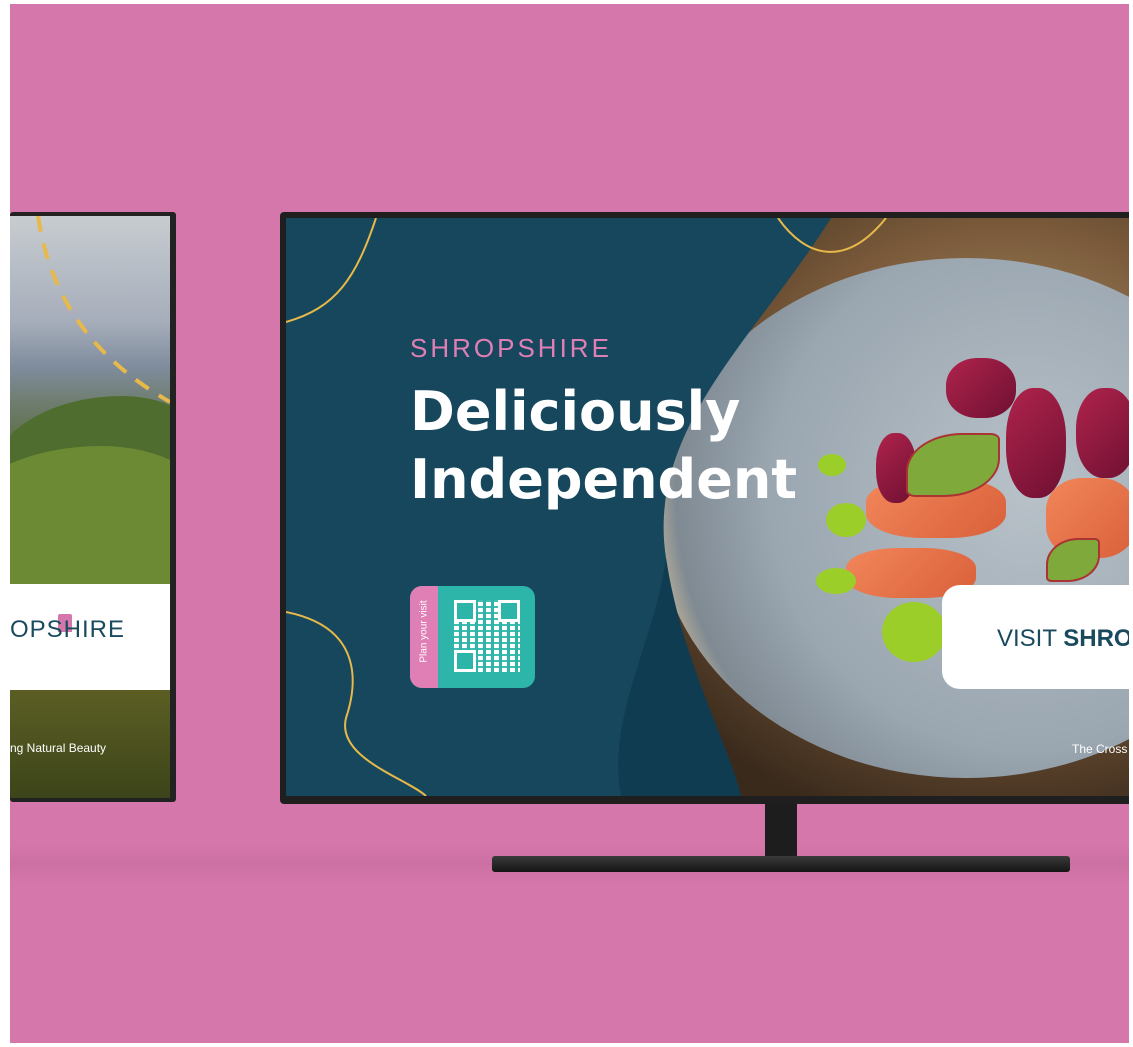 This screenshot has height=1047, width=1133. I want to click on left-tv: OPSHIRE ng Natural Beauty, so click(93, 507).